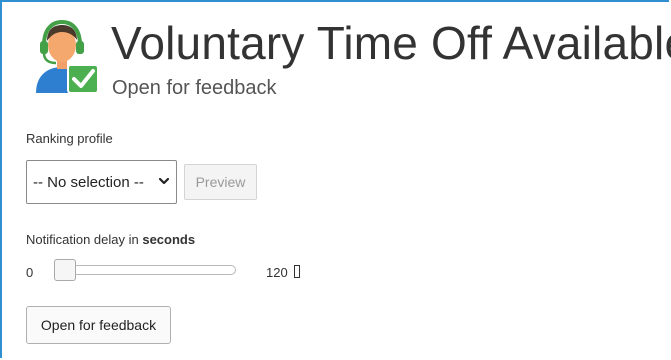 The width and height of the screenshot is (671, 360). I want to click on notification-delay-slider-track, so click(145, 270).